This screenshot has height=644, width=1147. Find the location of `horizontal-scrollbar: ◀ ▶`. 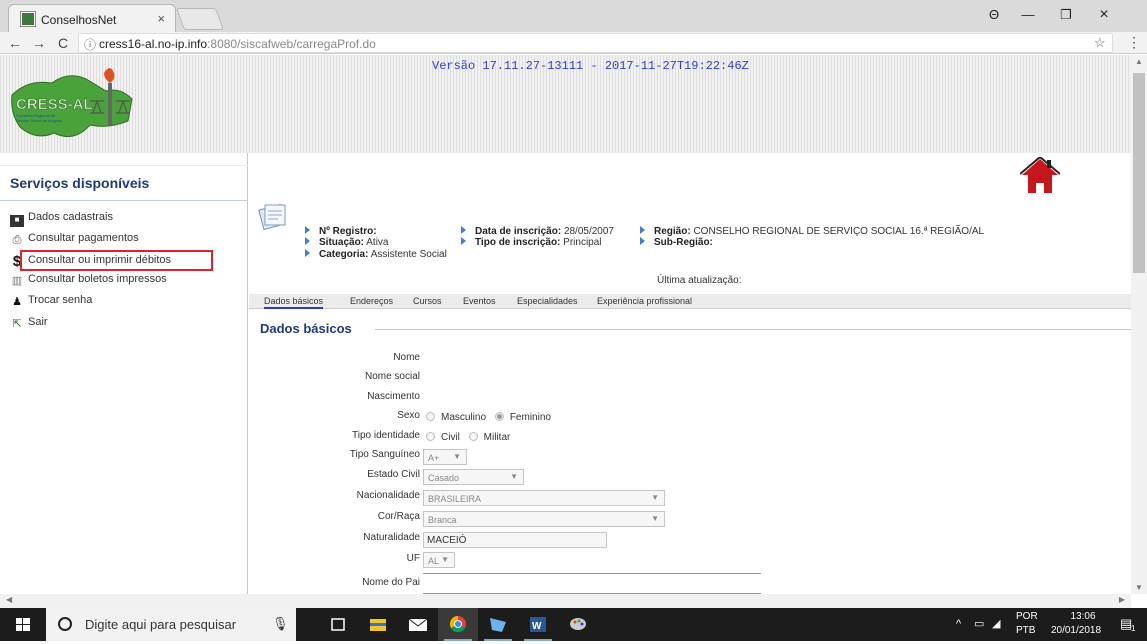

horizontal-scrollbar: ◀ ▶ is located at coordinates (565, 601).